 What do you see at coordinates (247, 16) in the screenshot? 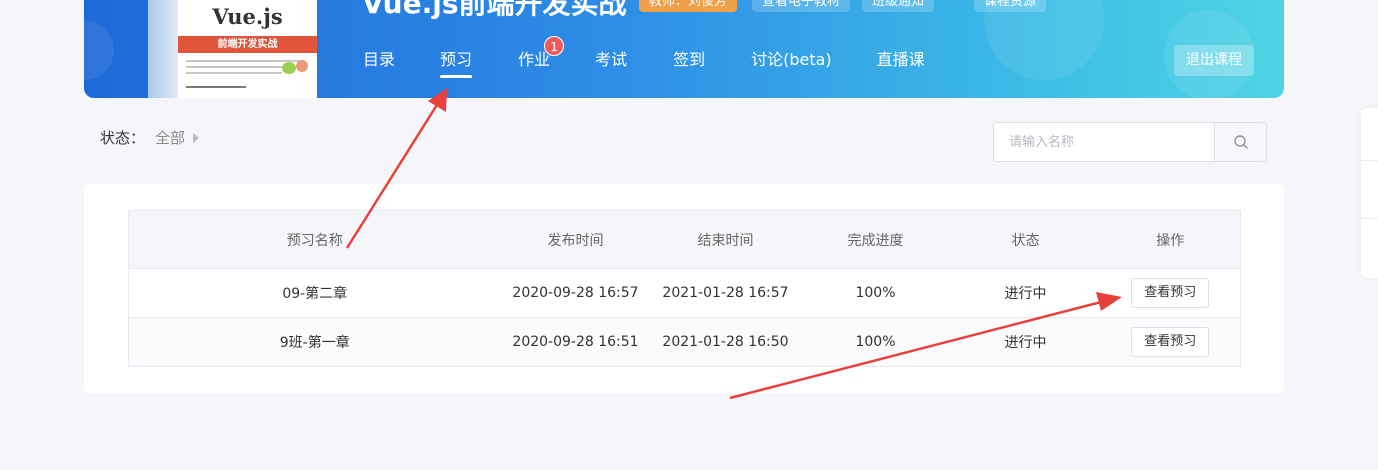
I see `book-cover-title: Vue.js` at bounding box center [247, 16].